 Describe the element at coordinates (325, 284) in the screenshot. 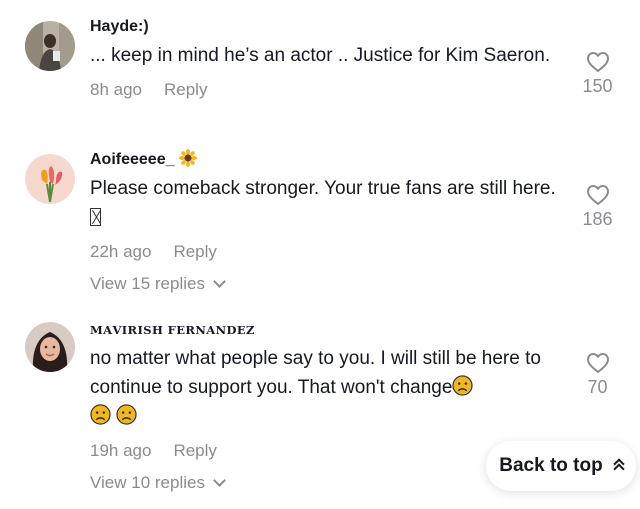

I see `view-replies-button: View 15 replies` at that location.